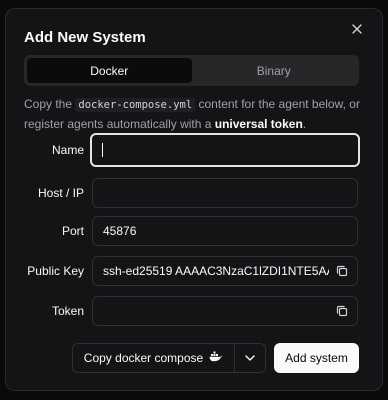  What do you see at coordinates (143, 358) in the screenshot?
I see `copy-compose-label: Copy docker compose` at bounding box center [143, 358].